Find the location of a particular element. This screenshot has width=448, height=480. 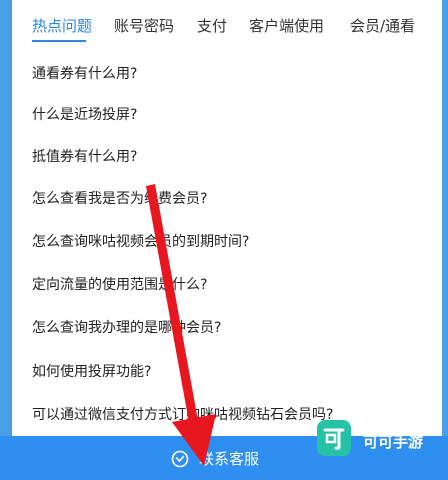

watermark-text: 可可手游 is located at coordinates (393, 442).